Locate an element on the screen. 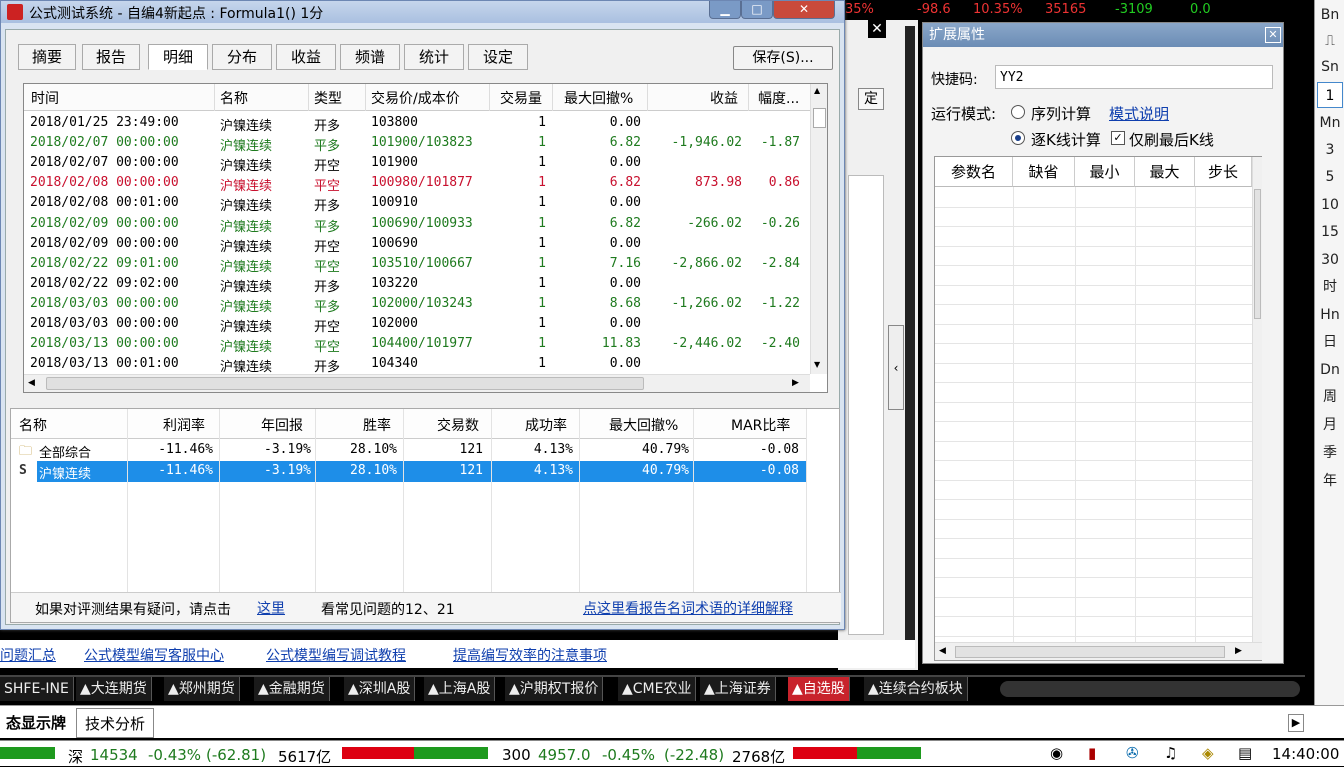 The image size is (1344, 767). market-tab: ▲连续合约板块 is located at coordinates (916, 689).